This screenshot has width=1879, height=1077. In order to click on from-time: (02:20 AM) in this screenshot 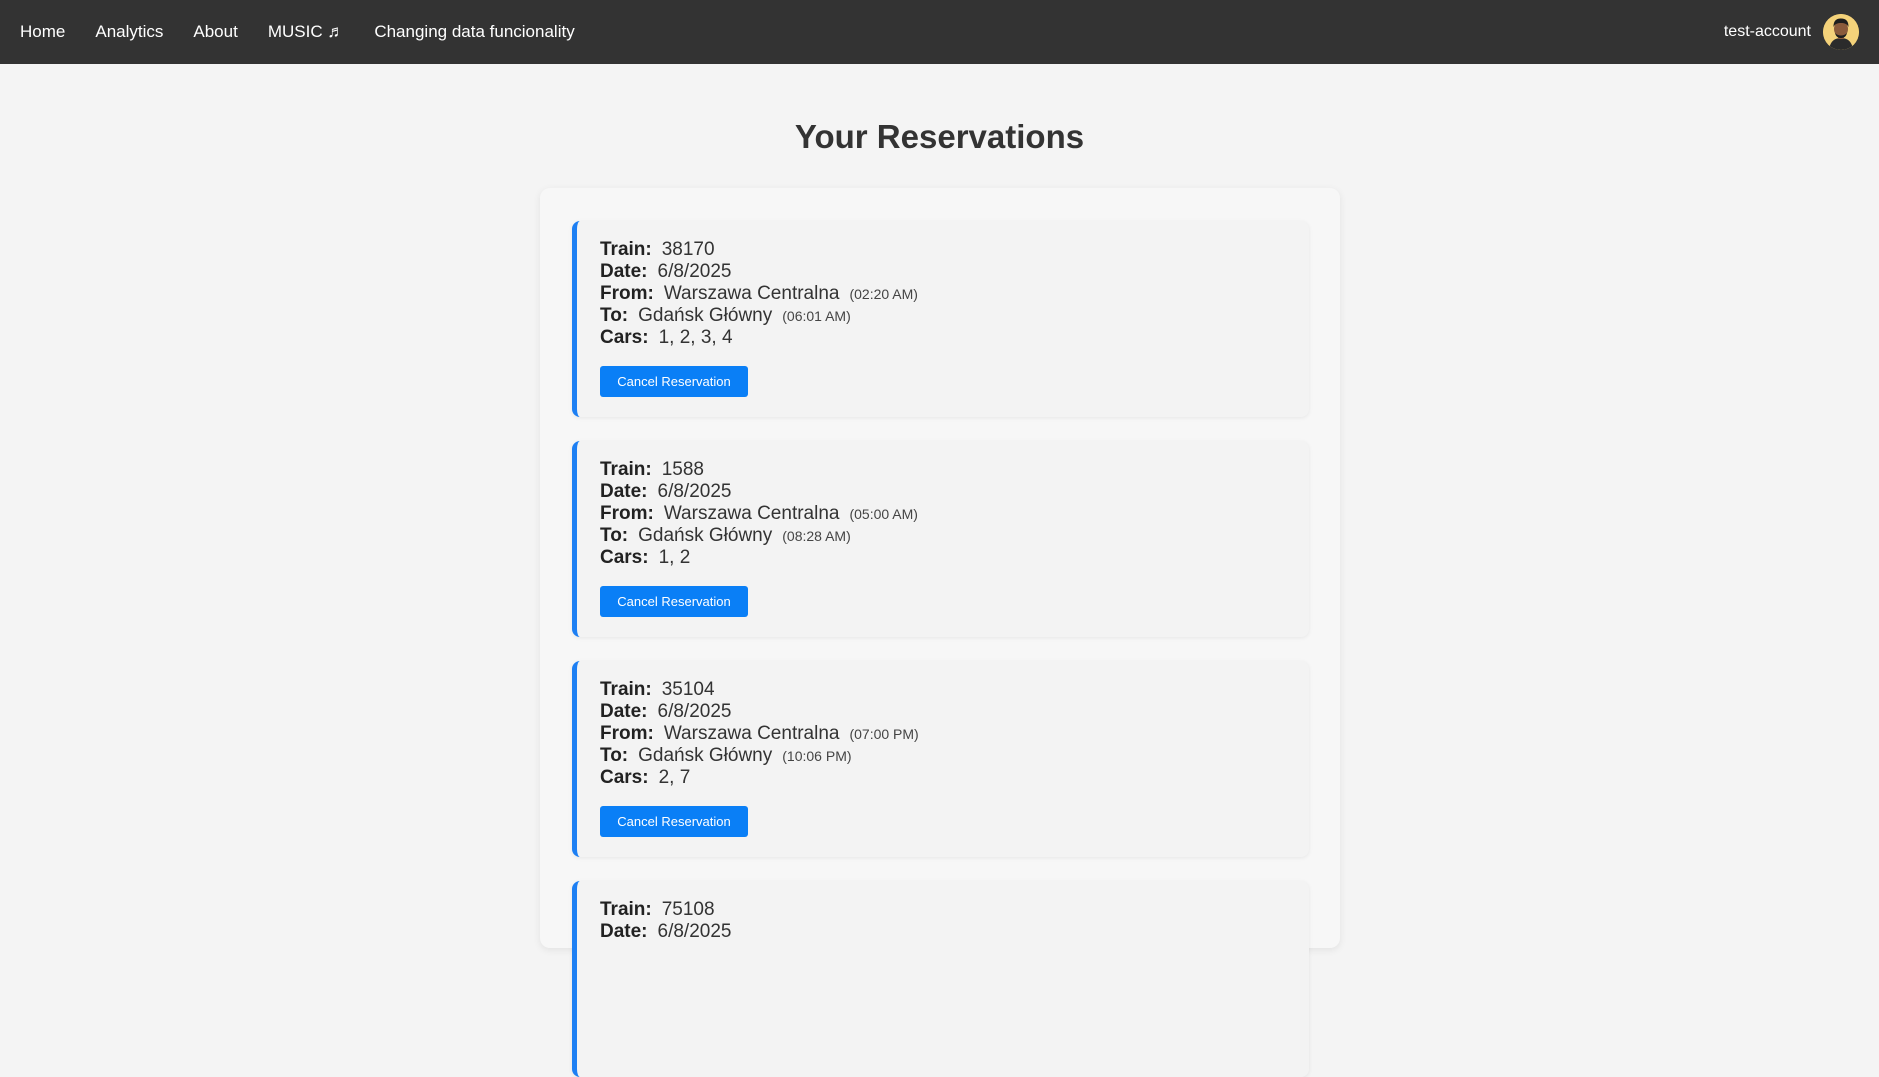, I will do `click(883, 294)`.